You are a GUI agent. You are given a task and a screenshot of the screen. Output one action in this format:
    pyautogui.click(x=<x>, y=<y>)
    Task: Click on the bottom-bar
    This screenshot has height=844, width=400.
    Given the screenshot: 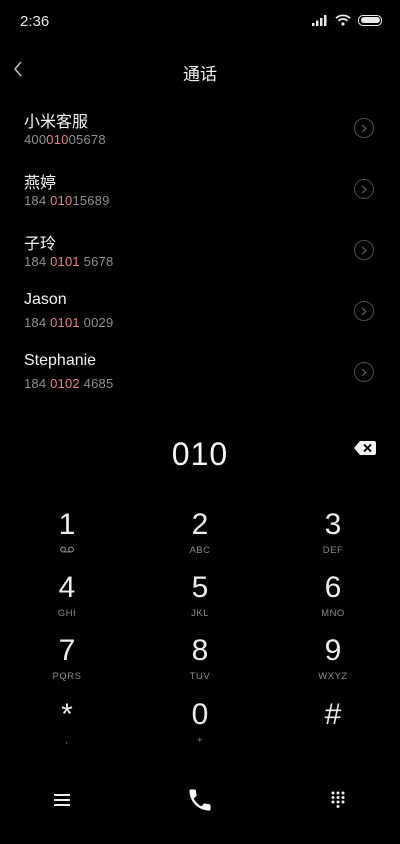 What is the action you would take?
    pyautogui.click(x=200, y=802)
    